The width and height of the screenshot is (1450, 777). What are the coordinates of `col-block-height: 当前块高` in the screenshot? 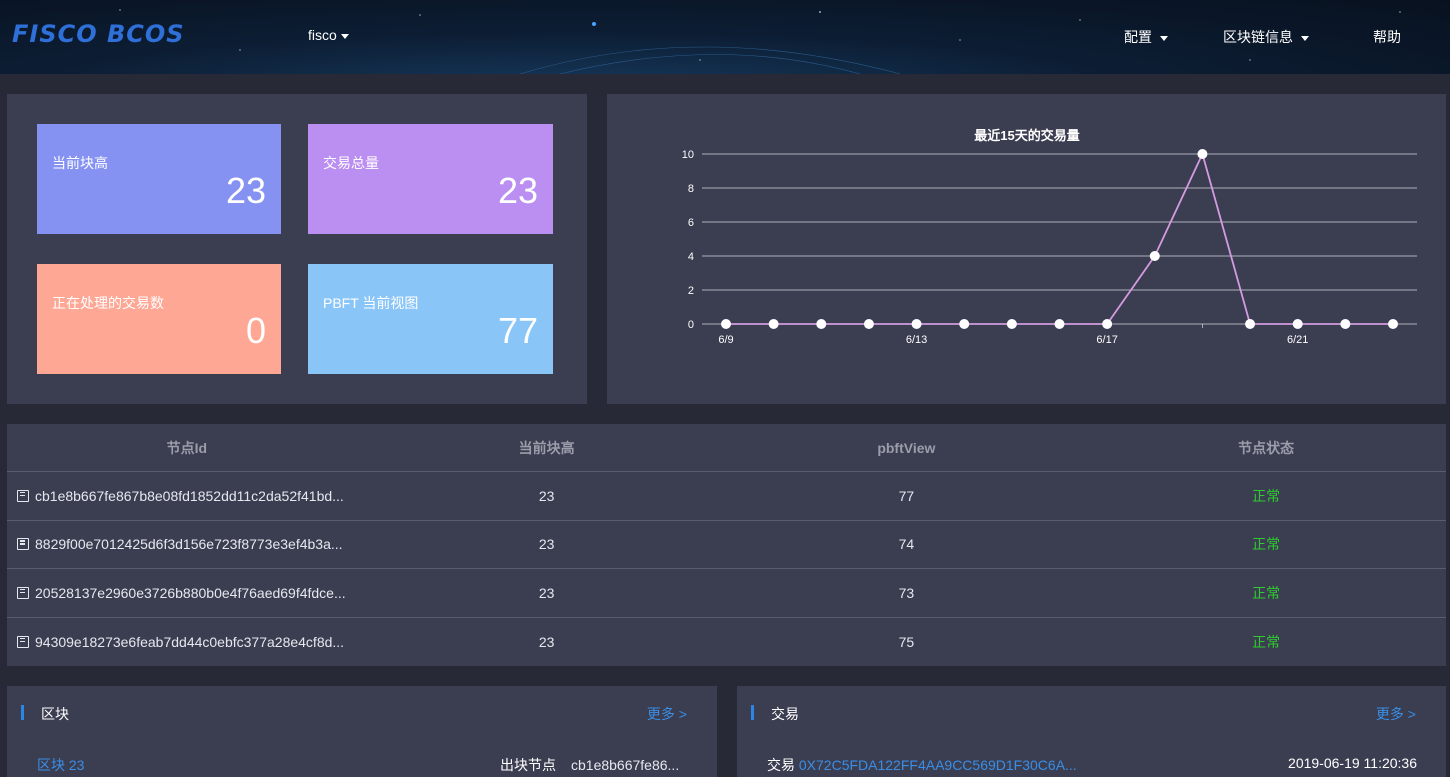 It's located at (546, 447).